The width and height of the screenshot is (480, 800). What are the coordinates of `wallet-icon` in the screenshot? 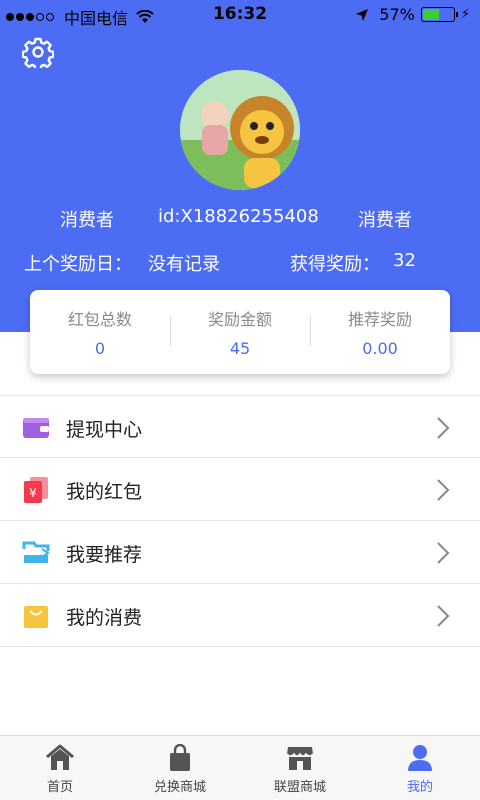 It's located at (36, 428).